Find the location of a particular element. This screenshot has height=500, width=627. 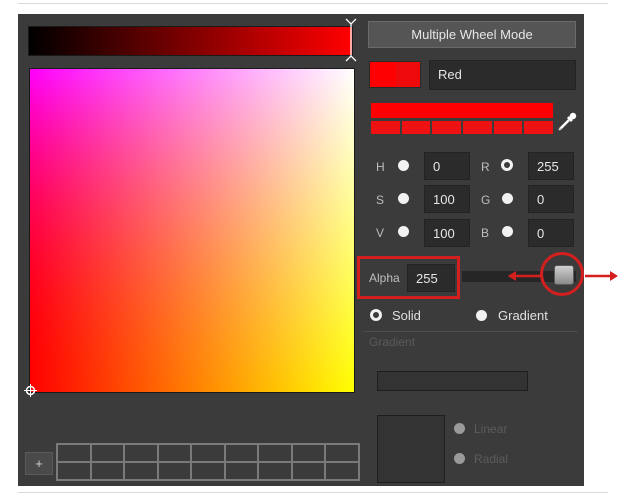

color-name-field: Red is located at coordinates (502, 75).